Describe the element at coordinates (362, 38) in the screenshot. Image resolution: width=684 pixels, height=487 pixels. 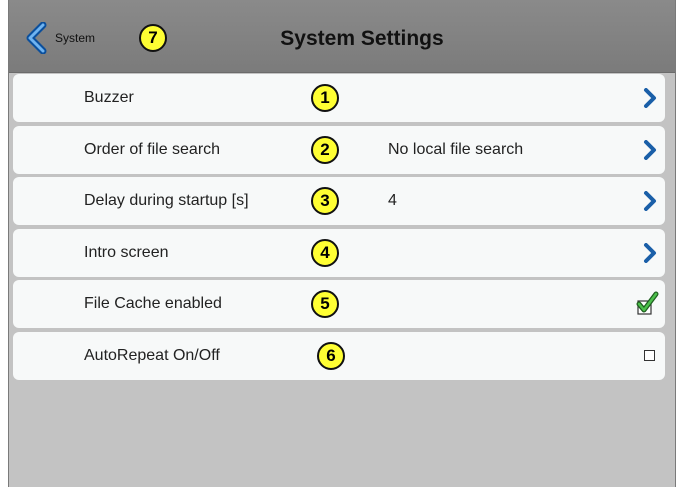
I see `page-title: System Settings` at that location.